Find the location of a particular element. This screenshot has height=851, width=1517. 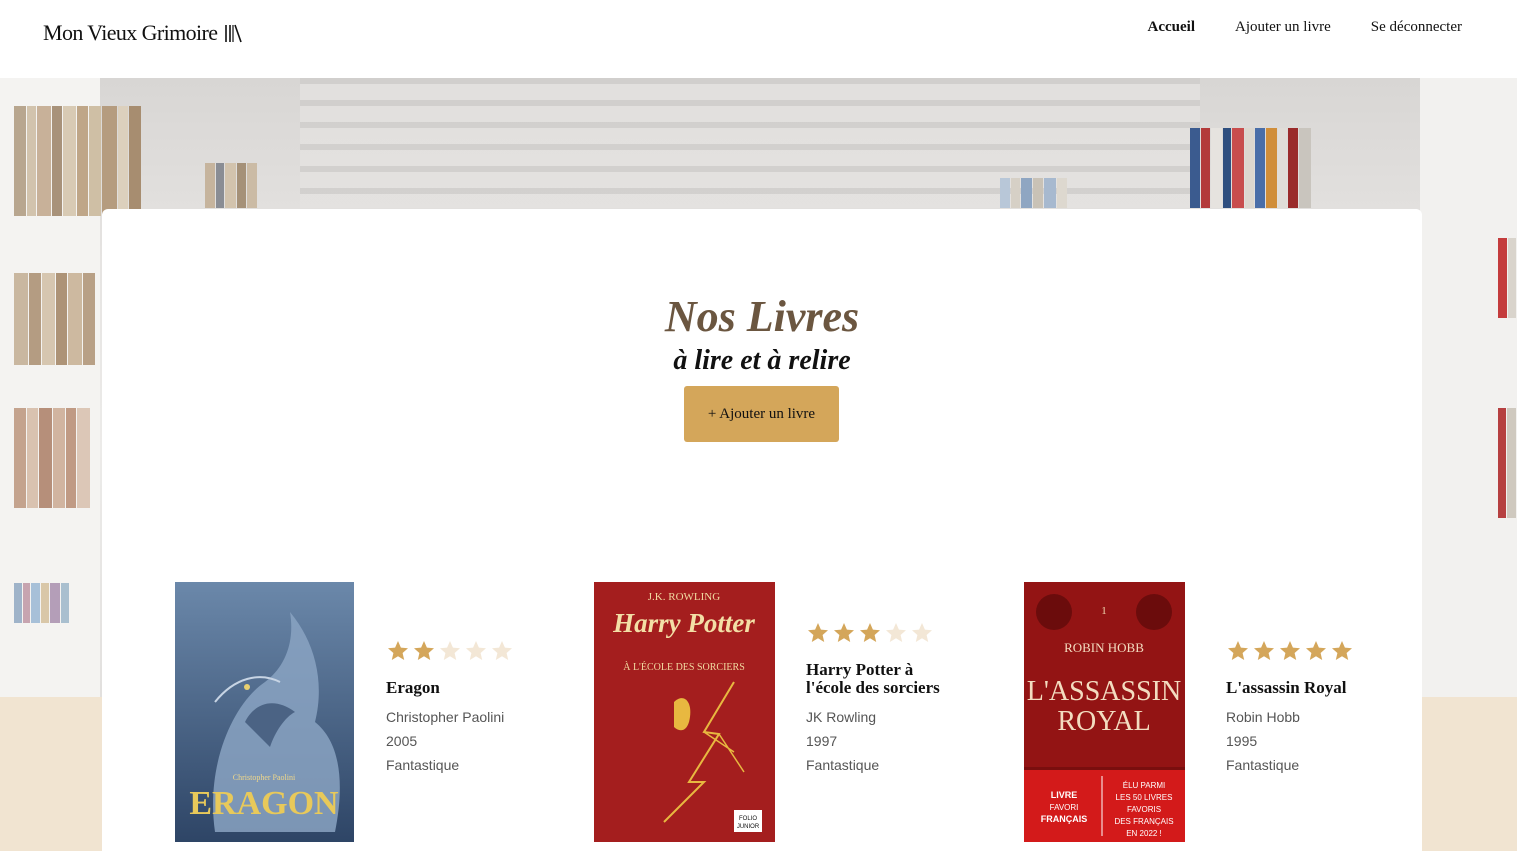

book-cover-eragon: Christopher Paolini ERAGON is located at coordinates (264, 712).